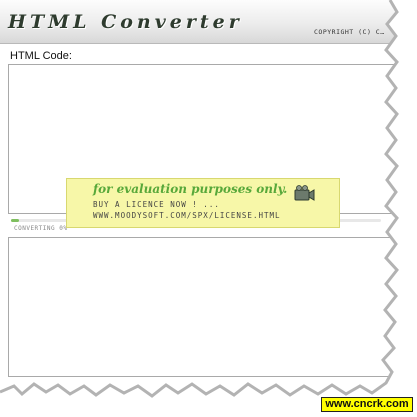 The height and width of the screenshot is (417, 417). What do you see at coordinates (41, 228) in the screenshot?
I see `progress-status-text: CONVERTING 0%` at bounding box center [41, 228].